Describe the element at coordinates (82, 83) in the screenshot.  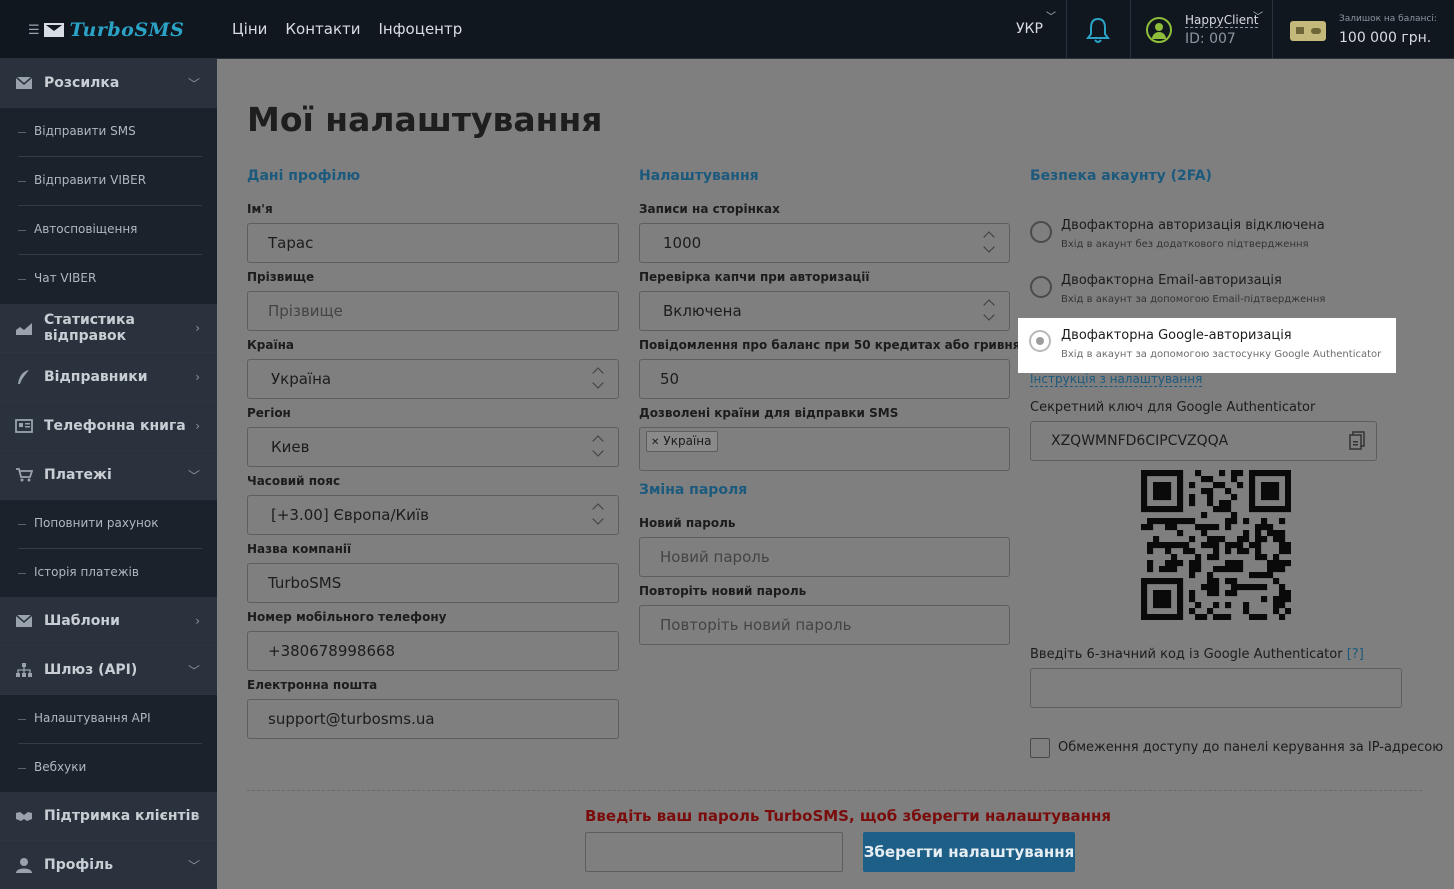
I see `sidebar-item-label: Розсилка` at that location.